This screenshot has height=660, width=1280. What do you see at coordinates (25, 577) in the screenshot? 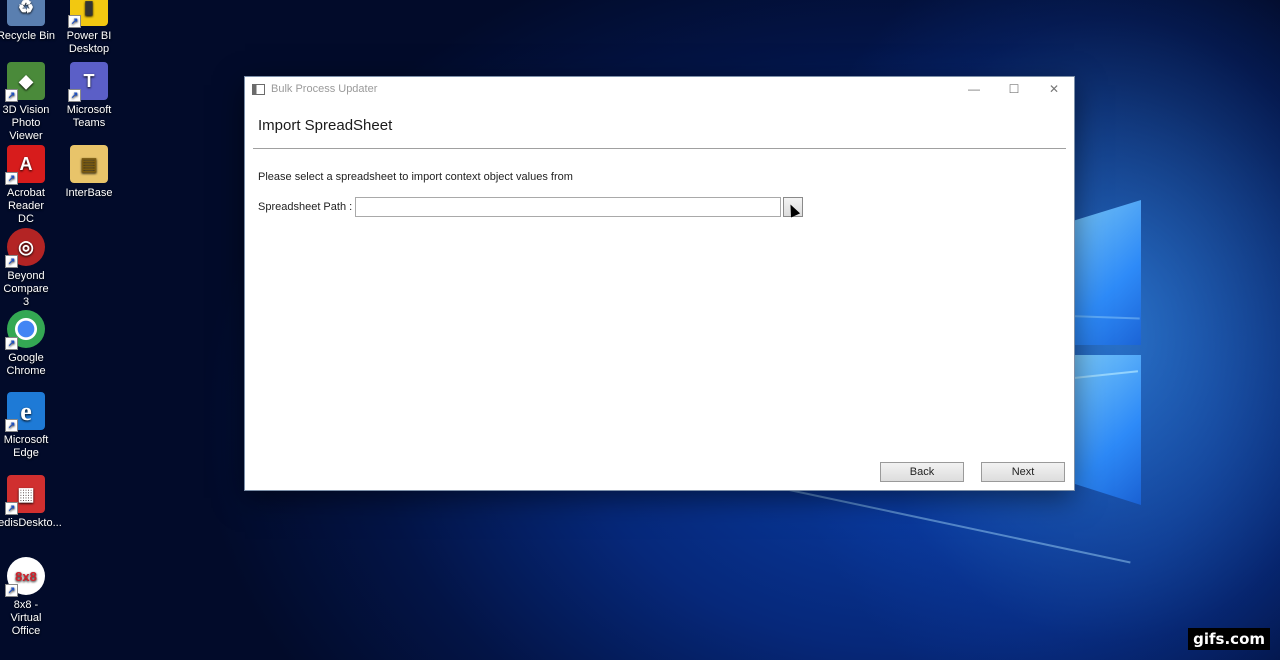
I see `8x8-icon: 8x8 ↗` at bounding box center [25, 577].